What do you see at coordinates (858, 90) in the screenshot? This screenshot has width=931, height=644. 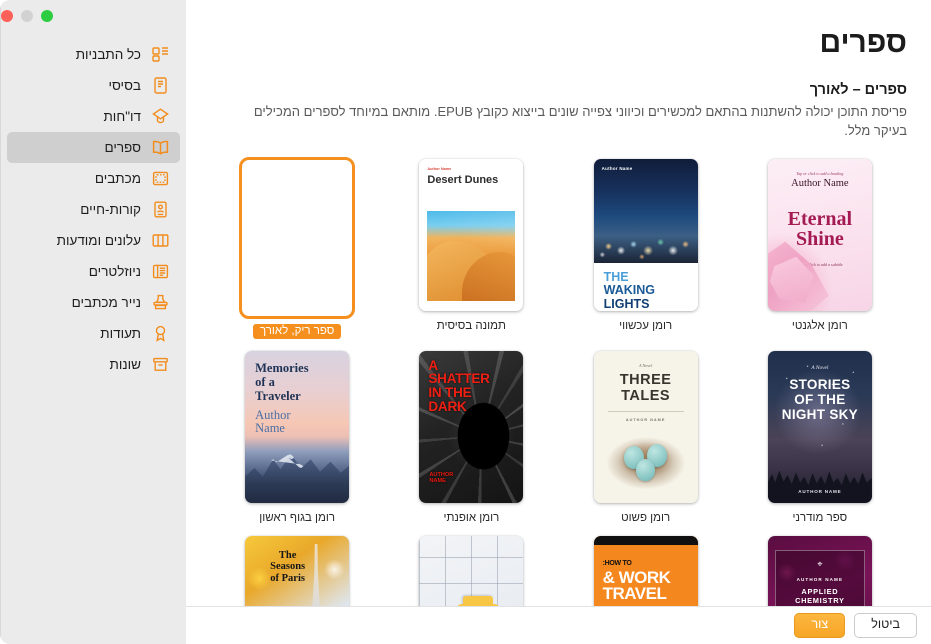 I see `section-title: ספרים – לאורך` at bounding box center [858, 90].